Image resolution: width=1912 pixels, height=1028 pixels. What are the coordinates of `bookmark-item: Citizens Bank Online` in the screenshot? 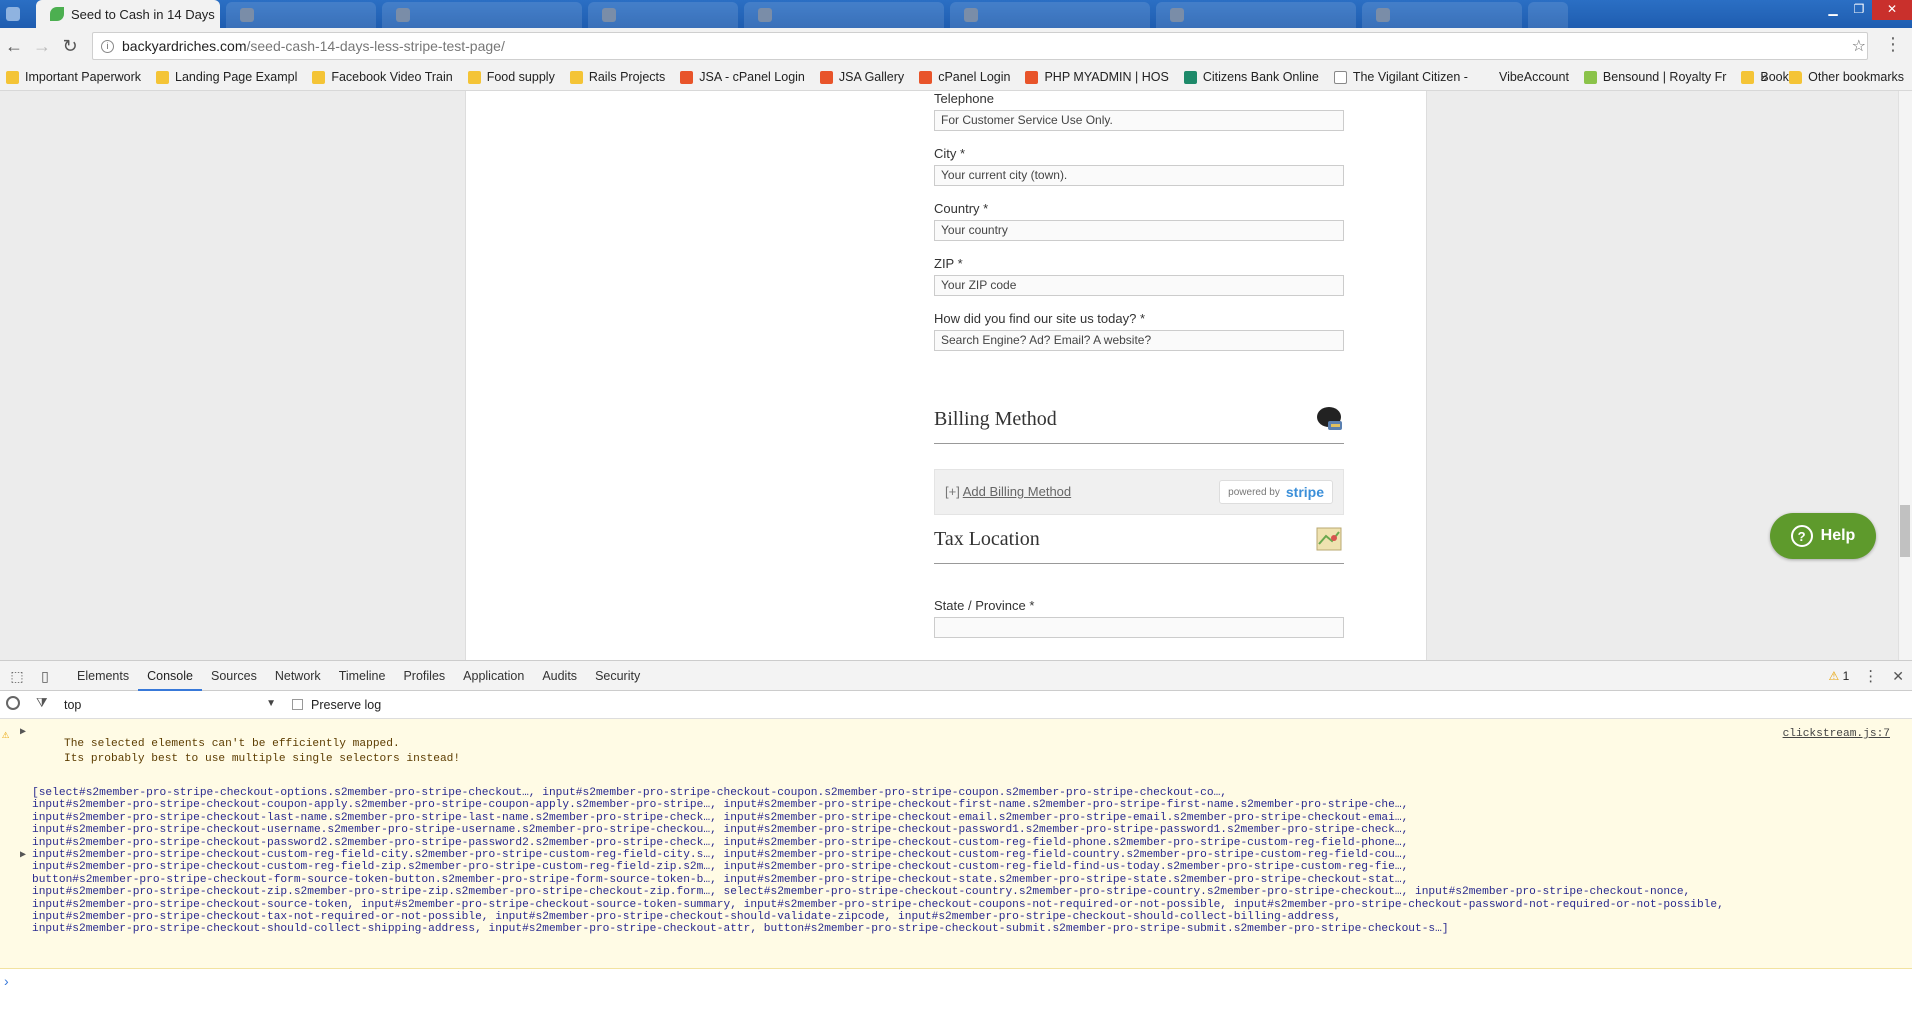 It's located at (1253, 77).